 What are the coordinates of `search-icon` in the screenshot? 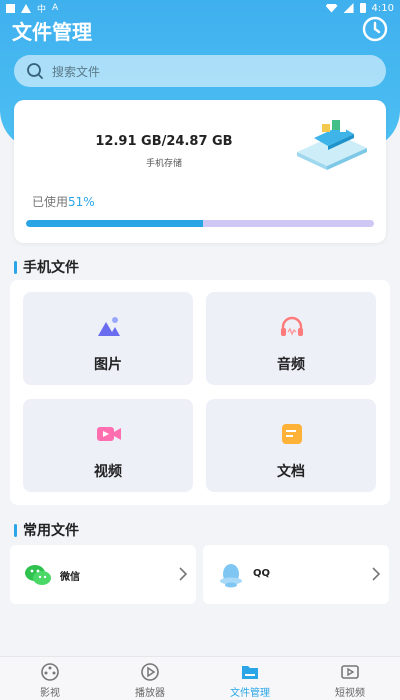 It's located at (35, 71).